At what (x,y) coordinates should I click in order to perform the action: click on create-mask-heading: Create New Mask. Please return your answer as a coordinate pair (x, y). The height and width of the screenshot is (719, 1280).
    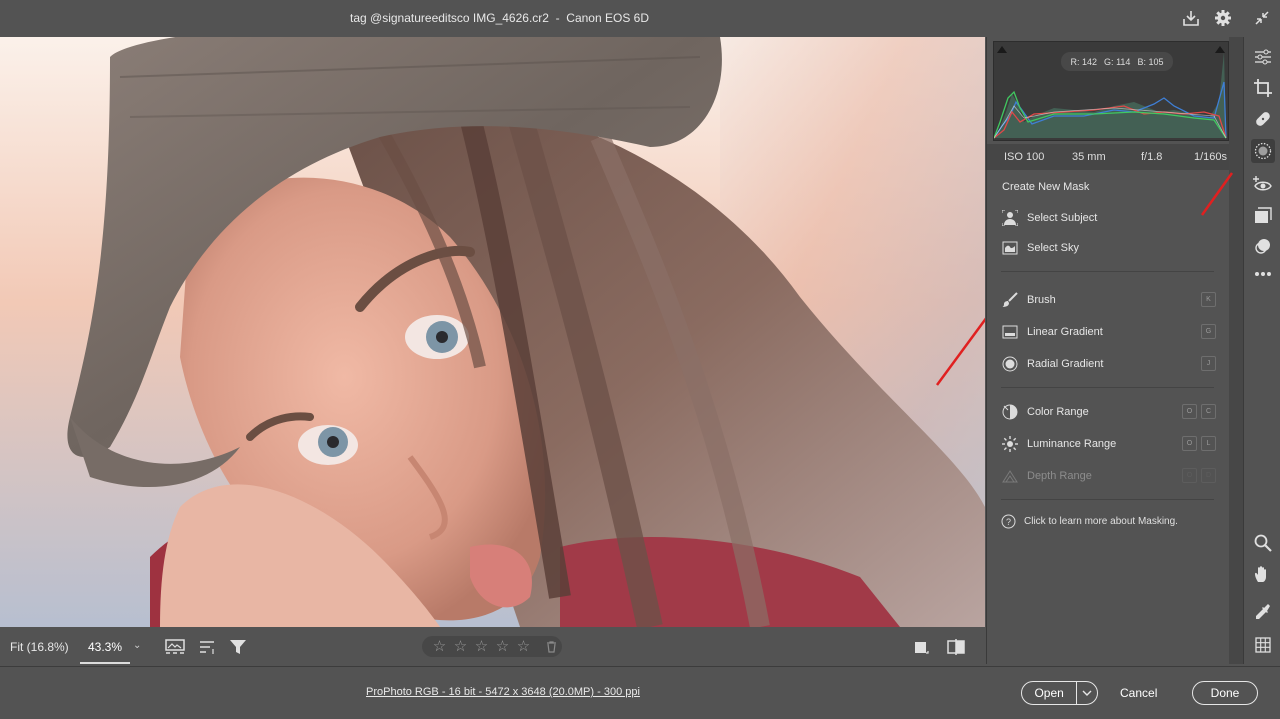
    Looking at the image, I should click on (1046, 187).